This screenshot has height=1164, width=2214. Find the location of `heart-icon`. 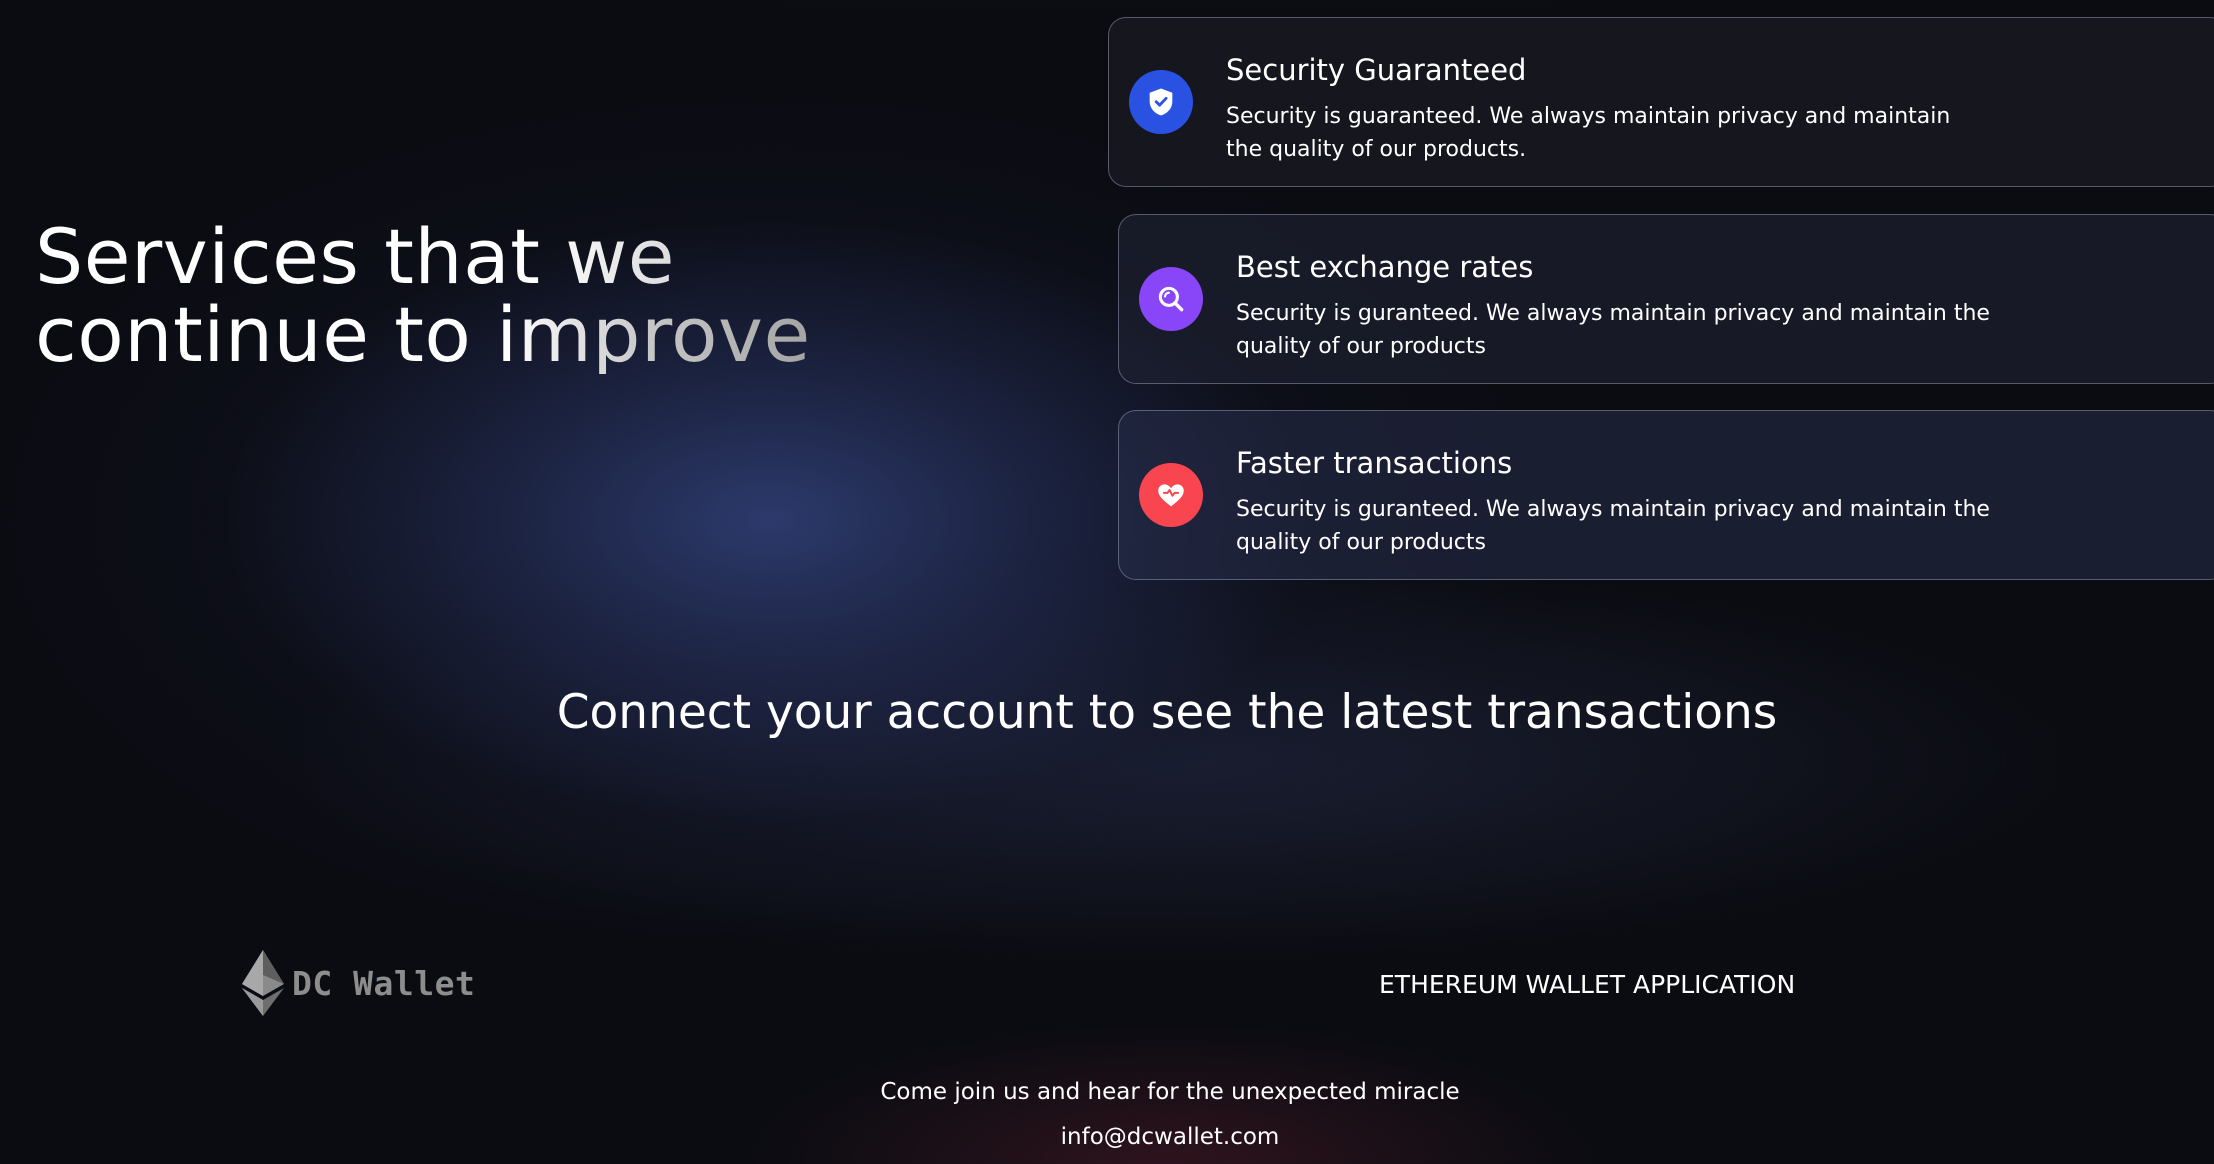

heart-icon is located at coordinates (1171, 495).